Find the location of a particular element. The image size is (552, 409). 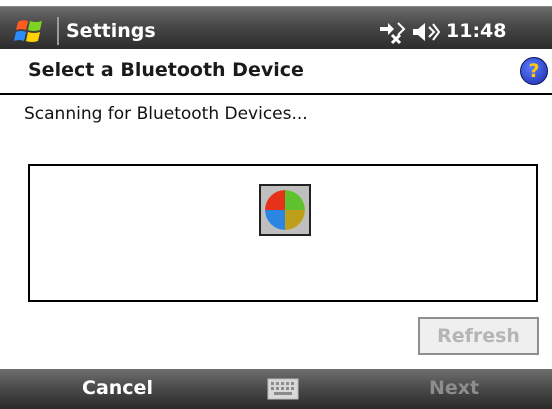

clock: 11:48 is located at coordinates (476, 31).